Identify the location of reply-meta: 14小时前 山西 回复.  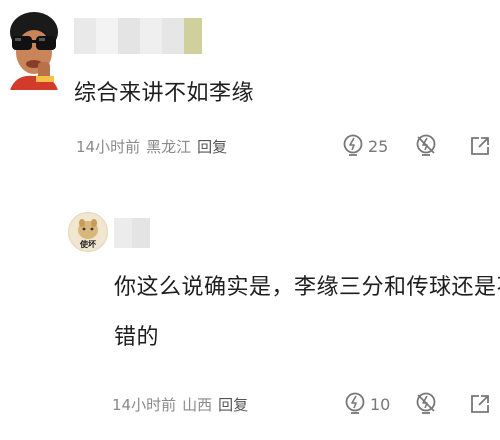
(180, 404).